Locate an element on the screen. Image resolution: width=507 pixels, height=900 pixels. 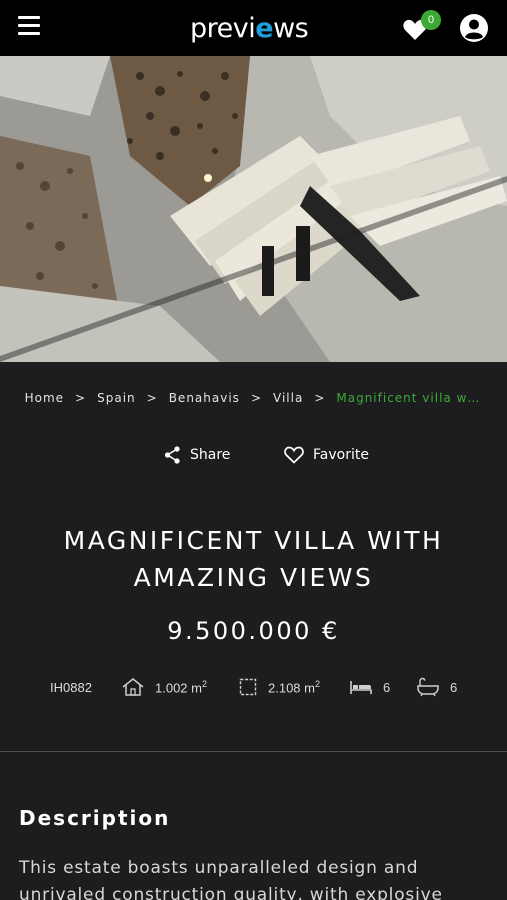
listing-title-line2: AMAZING VIEWS is located at coordinates (253, 577).